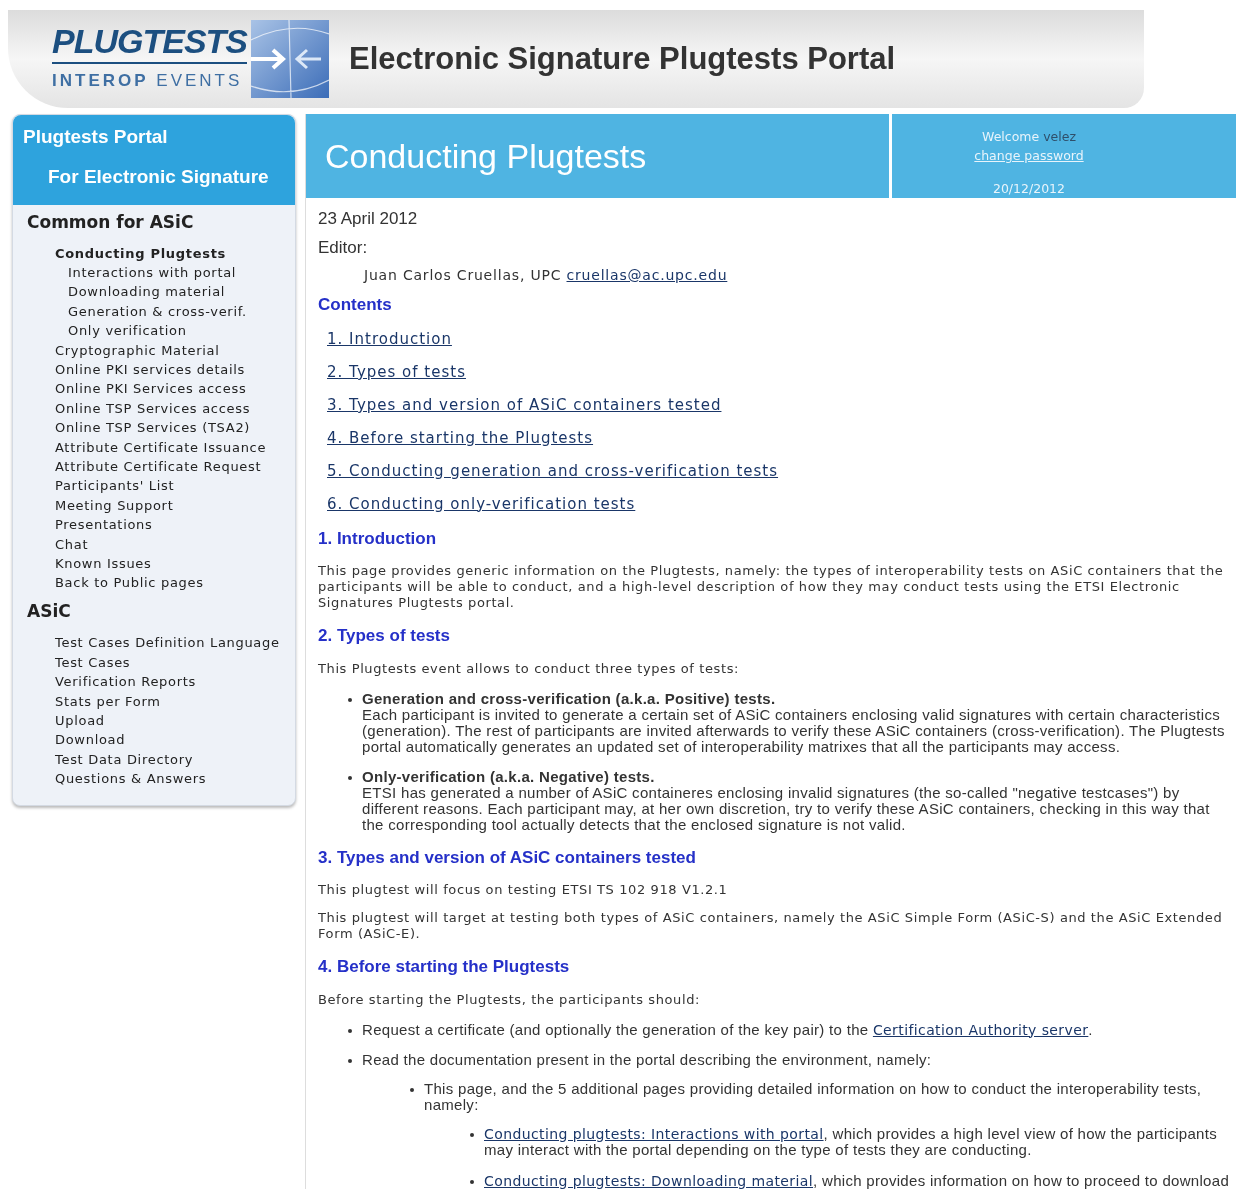 The width and height of the screenshot is (1236, 1196). Describe the element at coordinates (154, 564) in the screenshot. I see `sidebar-item: Known Issues` at that location.